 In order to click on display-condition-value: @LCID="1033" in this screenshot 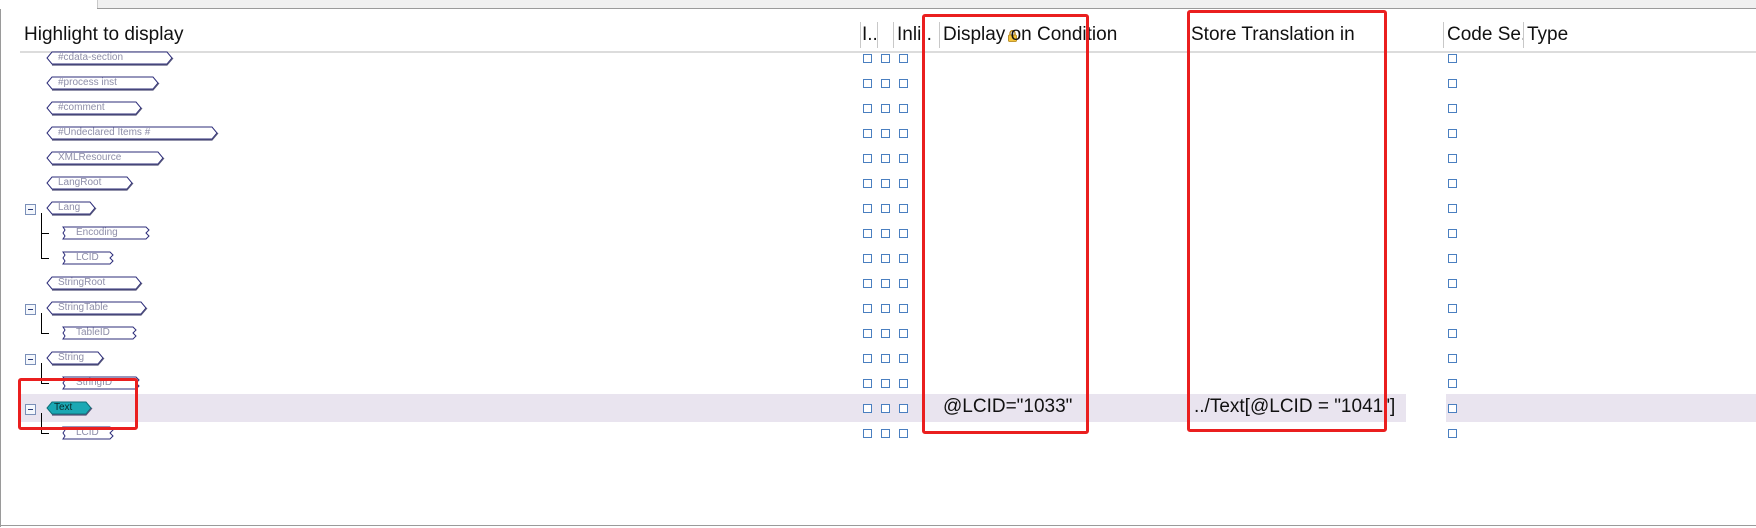, I will do `click(1007, 408)`.